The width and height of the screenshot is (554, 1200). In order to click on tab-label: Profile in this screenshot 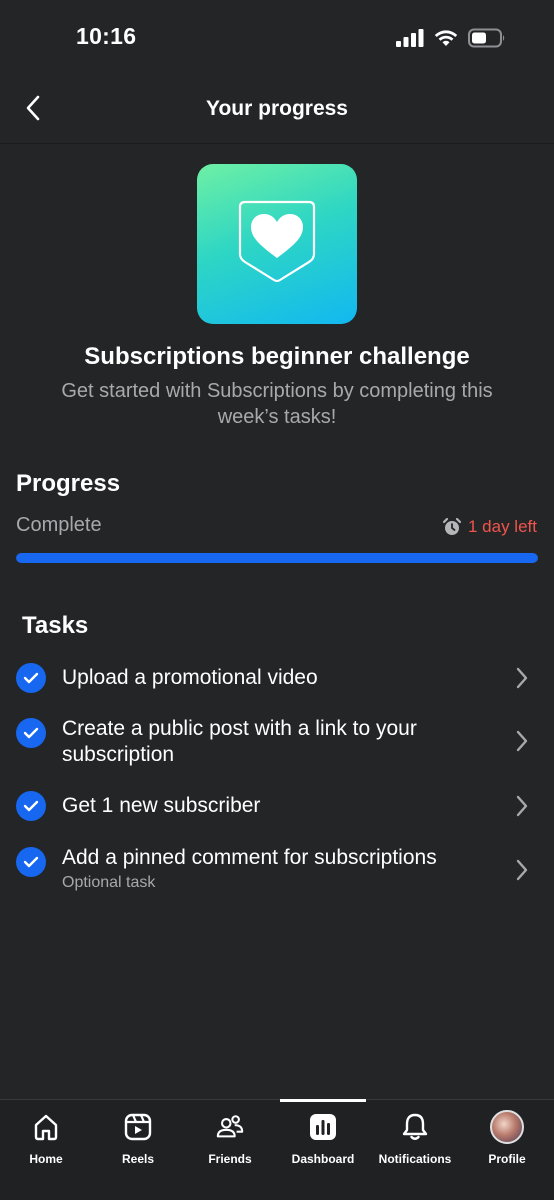, I will do `click(507, 1159)`.